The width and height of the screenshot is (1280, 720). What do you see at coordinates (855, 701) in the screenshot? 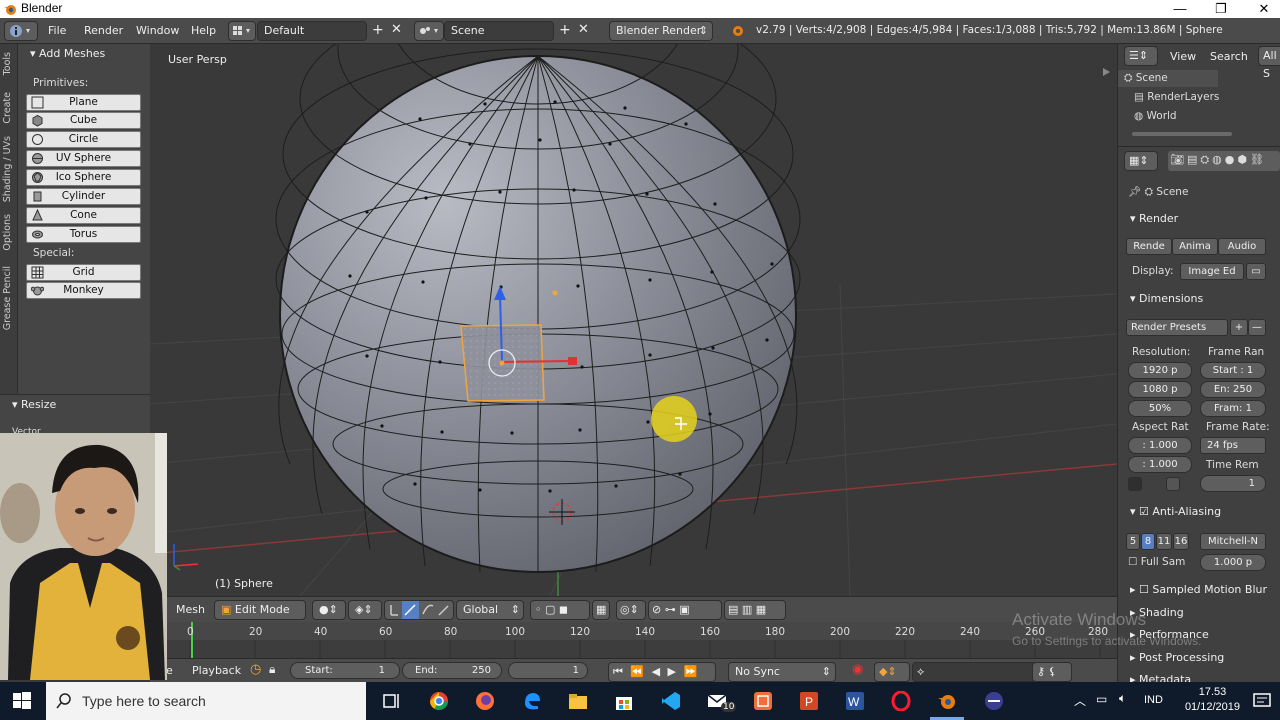
I see `word-icon: W` at bounding box center [855, 701].